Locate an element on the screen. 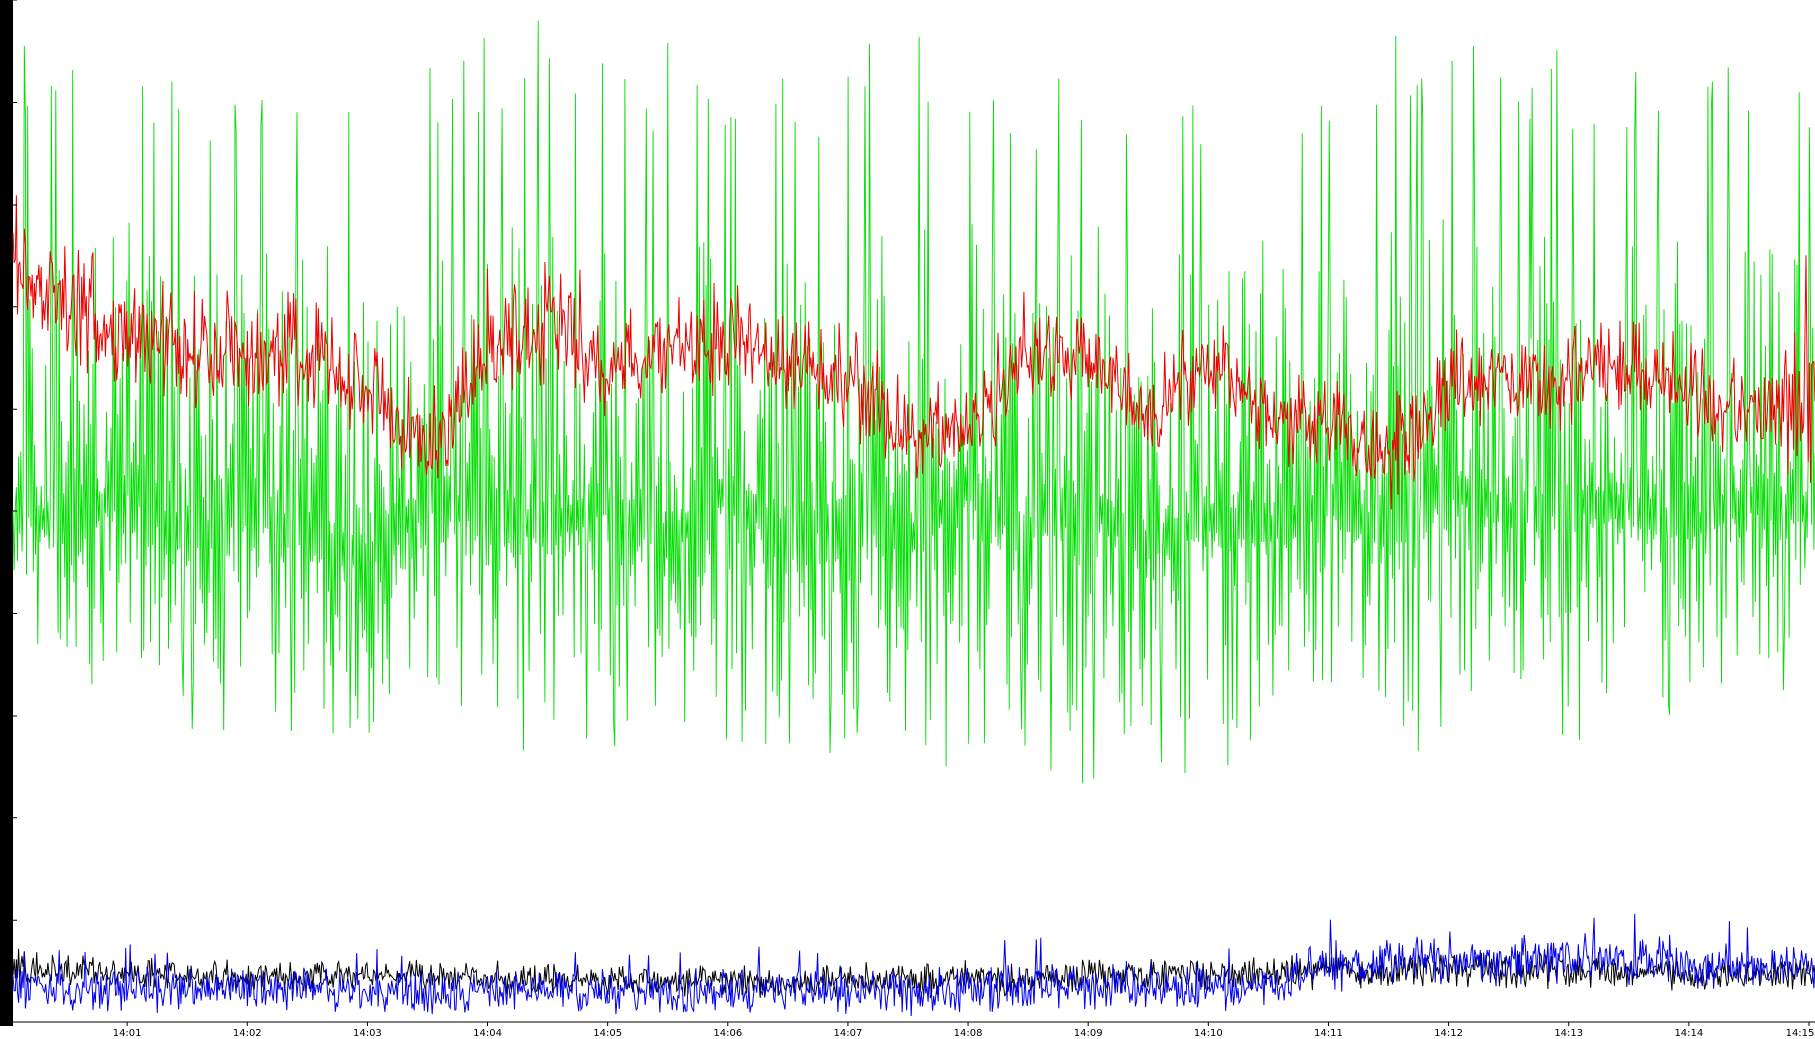 This screenshot has width=1815, height=1039. y-tick-label: 0 is located at coordinates (7, 1018).